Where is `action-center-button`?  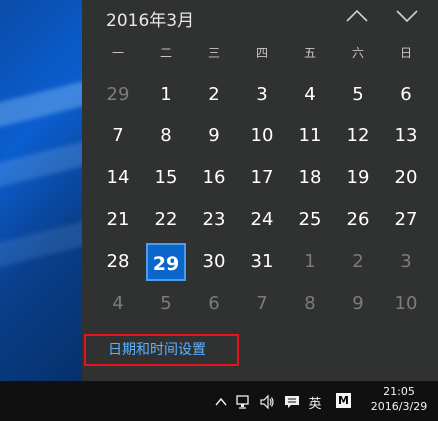 action-center-button is located at coordinates (292, 402).